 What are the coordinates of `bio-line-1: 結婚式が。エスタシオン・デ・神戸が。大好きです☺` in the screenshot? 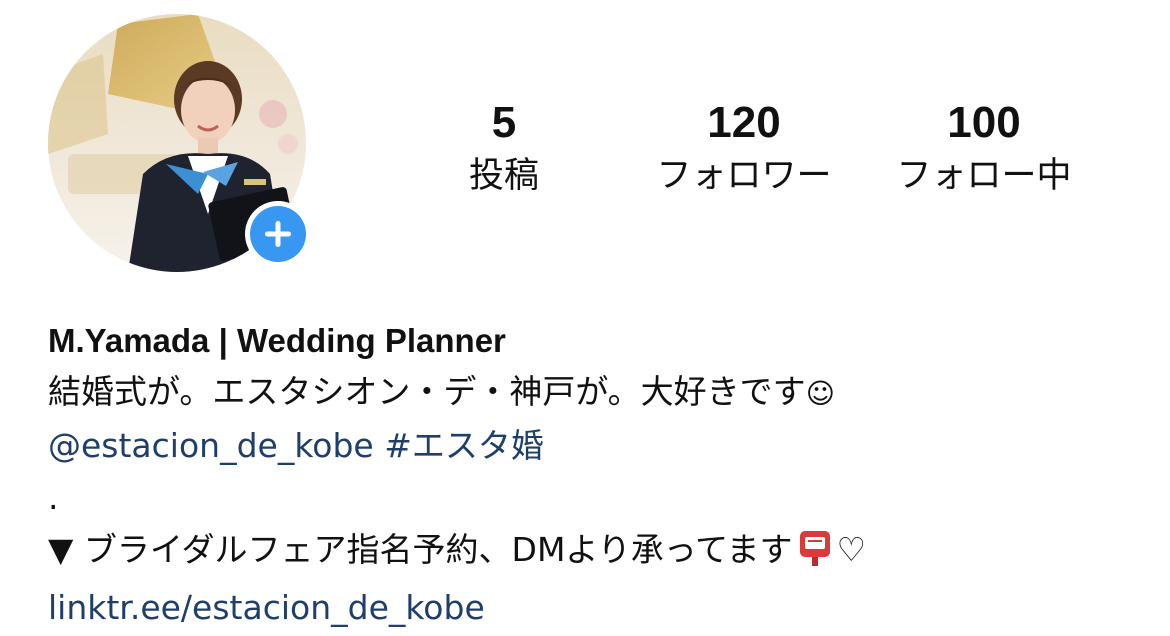 It's located at (588, 393).